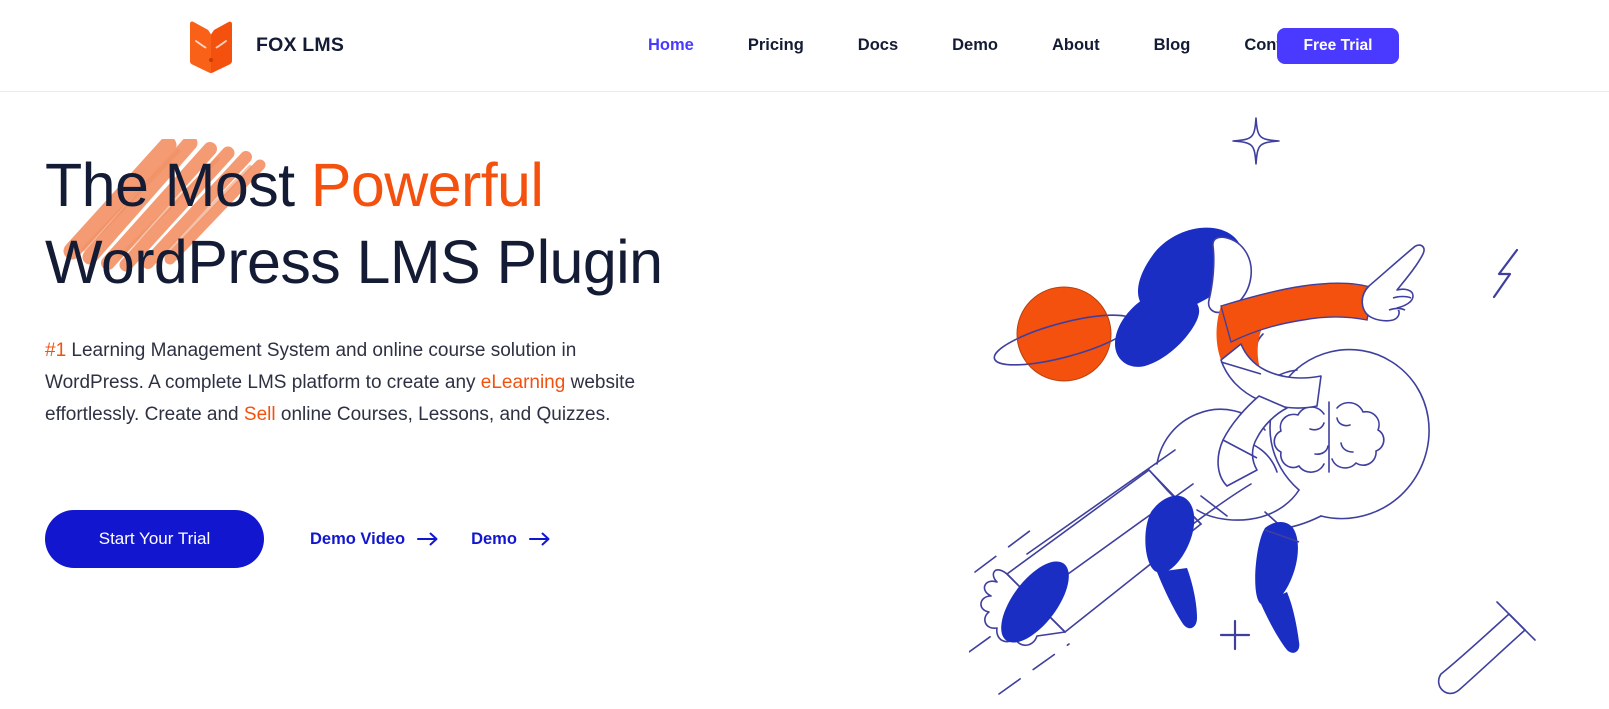 The image size is (1609, 709). I want to click on nav-item-blog: Blog, so click(1172, 45).